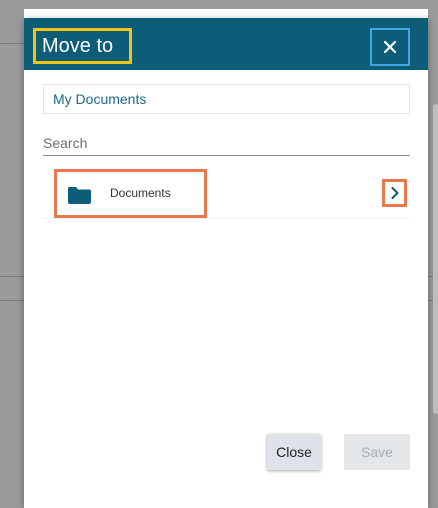 The width and height of the screenshot is (438, 508). What do you see at coordinates (79, 195) in the screenshot?
I see `folder-icon` at bounding box center [79, 195].